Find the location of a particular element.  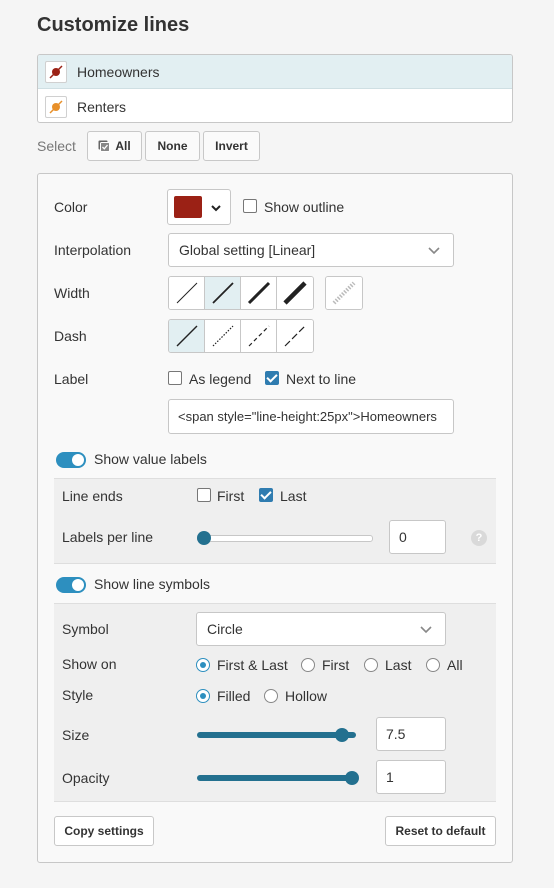

line-ends-last-checkbox is located at coordinates (266, 495).